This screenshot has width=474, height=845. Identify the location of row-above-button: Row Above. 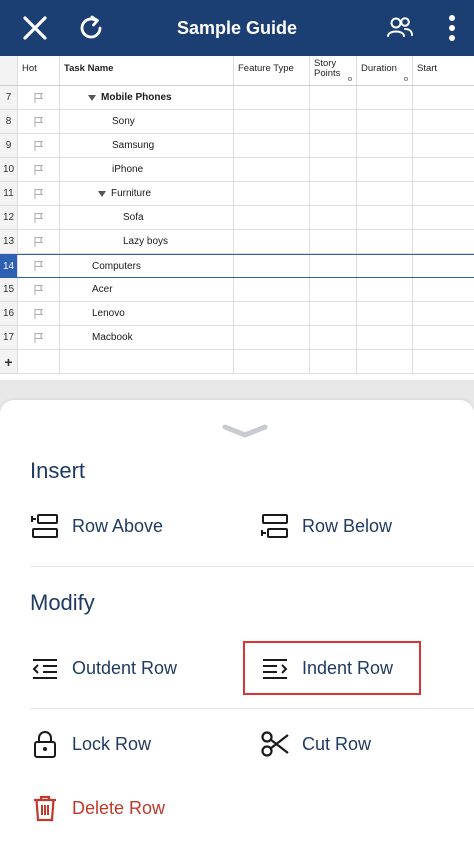
(96, 526).